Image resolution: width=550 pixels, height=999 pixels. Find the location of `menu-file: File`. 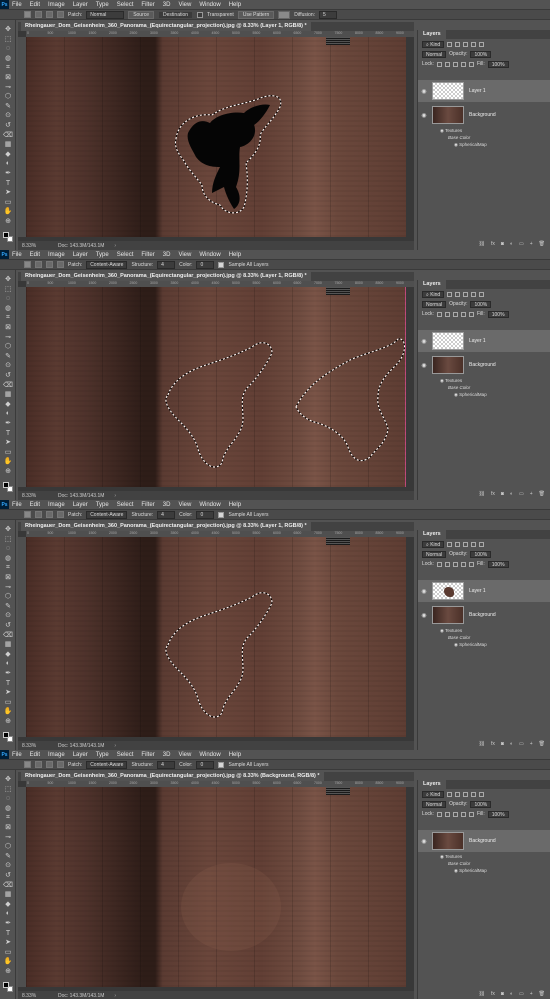

menu-file: File is located at coordinates (17, 255).